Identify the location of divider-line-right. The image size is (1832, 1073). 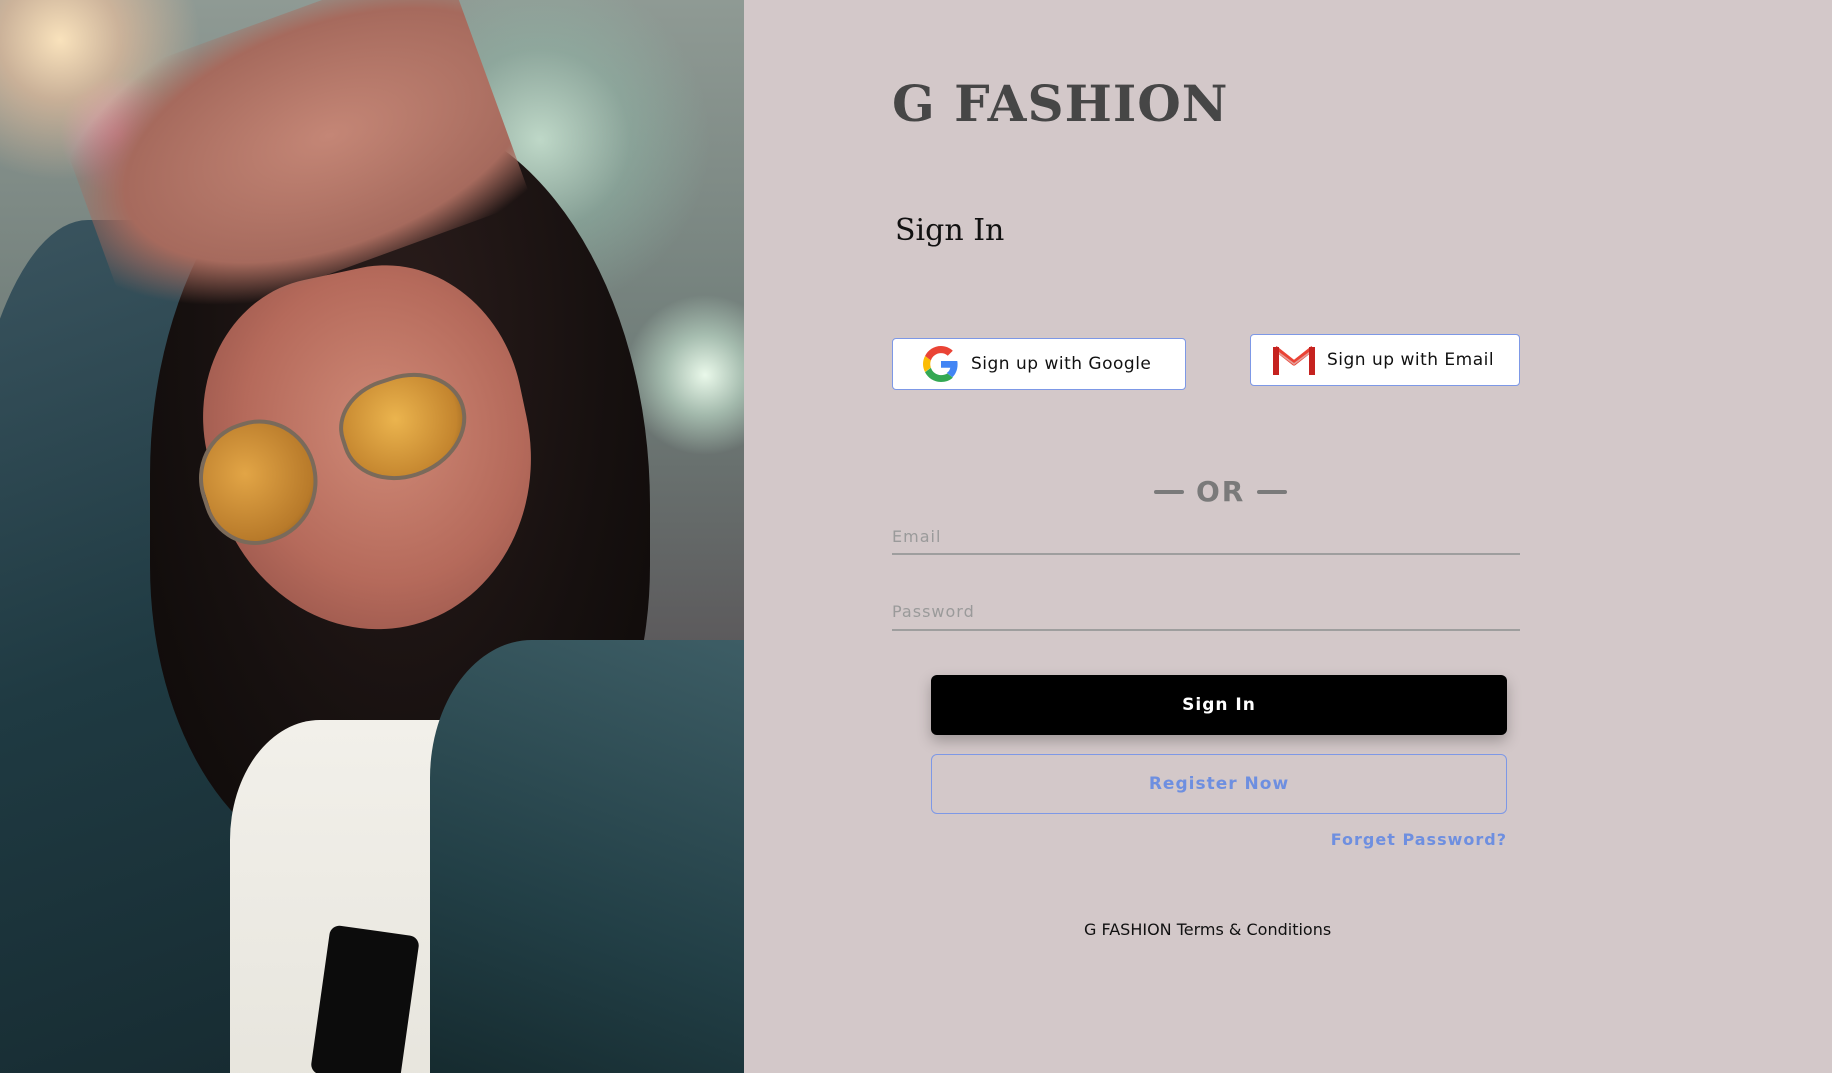
(1272, 491).